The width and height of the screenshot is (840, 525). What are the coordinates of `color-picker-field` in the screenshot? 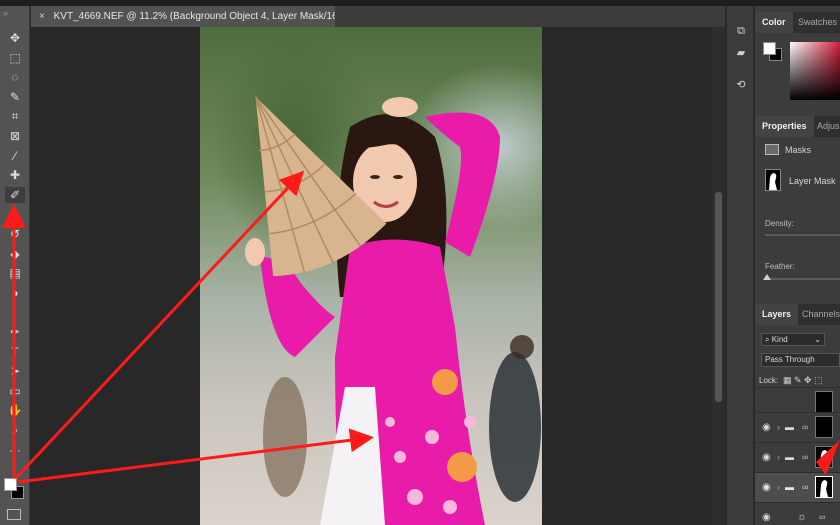 It's located at (815, 71).